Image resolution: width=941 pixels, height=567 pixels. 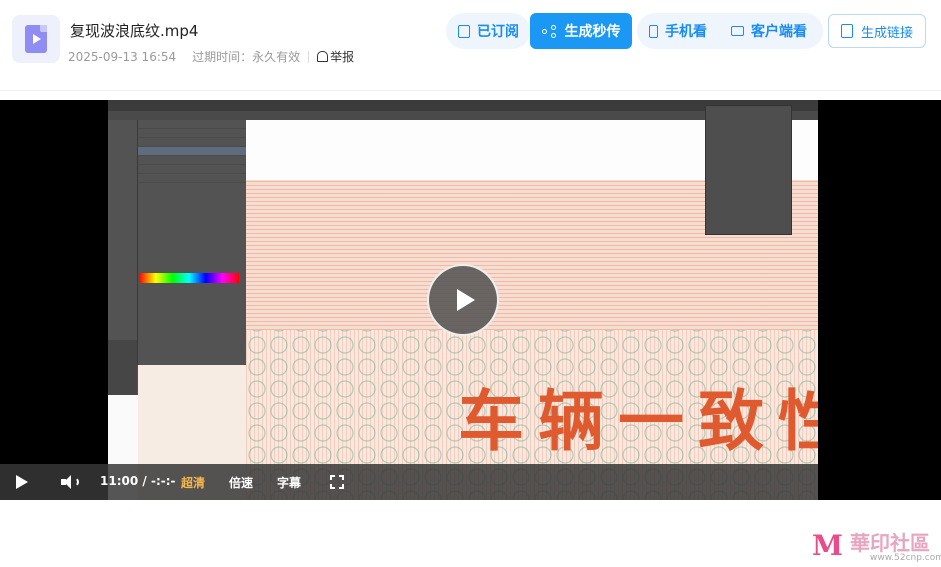 I want to click on share-nodes-icon, so click(x=549, y=31).